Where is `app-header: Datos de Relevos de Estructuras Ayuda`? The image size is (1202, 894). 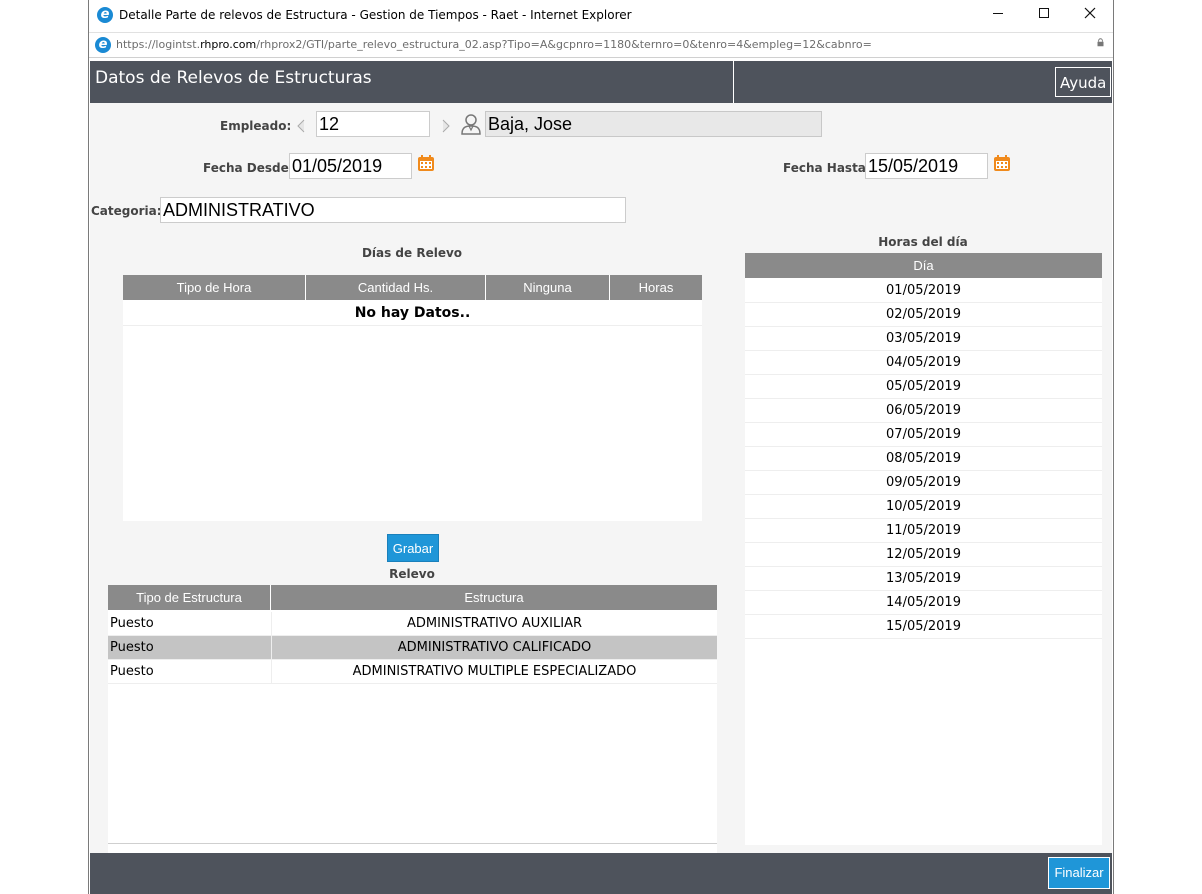 app-header: Datos de Relevos de Estructuras Ayuda is located at coordinates (601, 82).